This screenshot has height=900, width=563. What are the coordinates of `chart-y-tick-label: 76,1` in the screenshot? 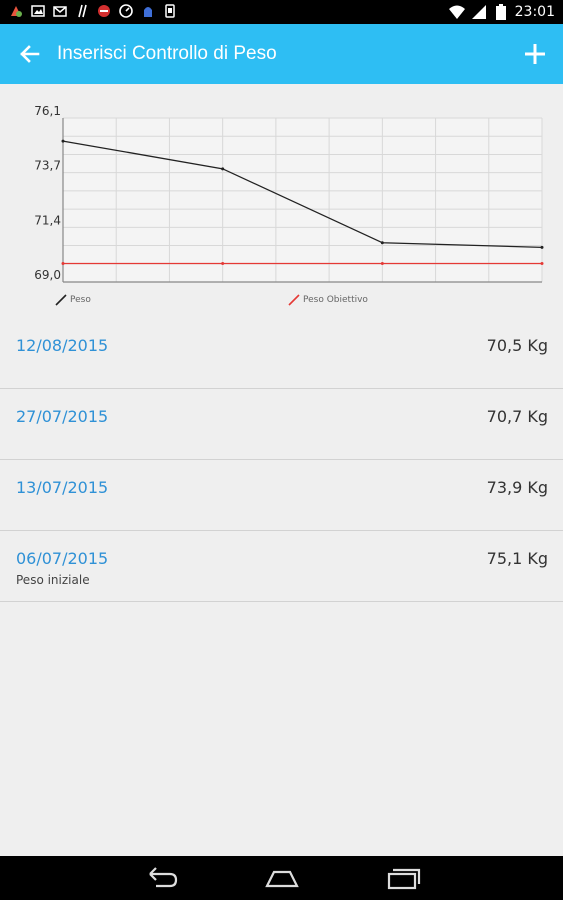 It's located at (47, 111).